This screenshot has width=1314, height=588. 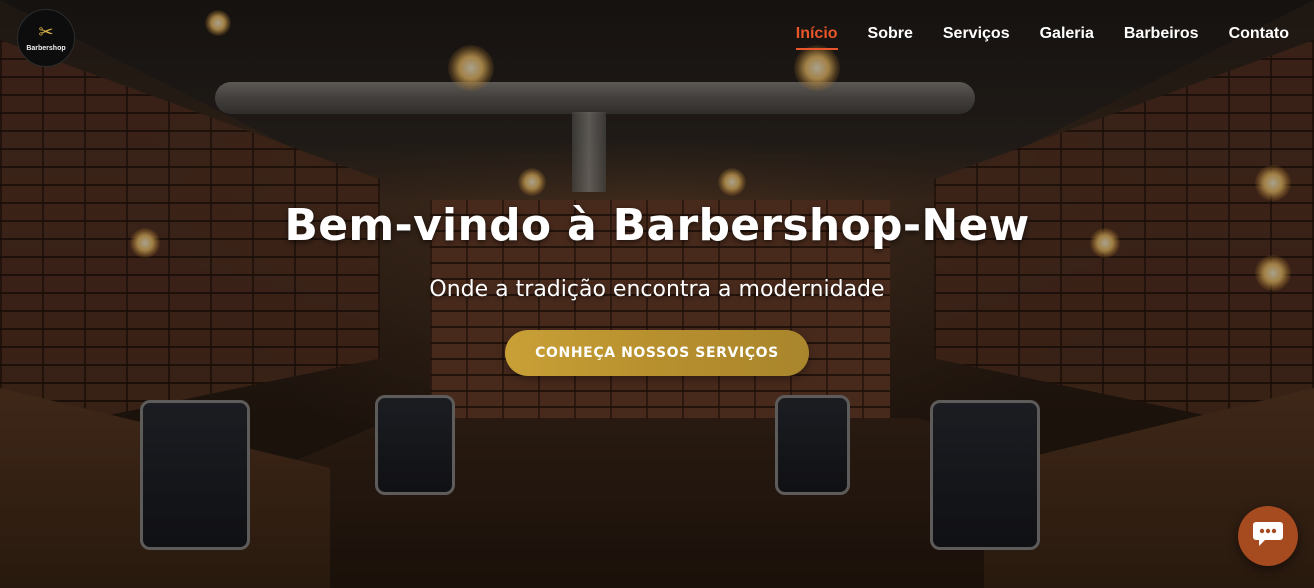 What do you see at coordinates (816, 37) in the screenshot?
I see `nav-item-inicio: Início` at bounding box center [816, 37].